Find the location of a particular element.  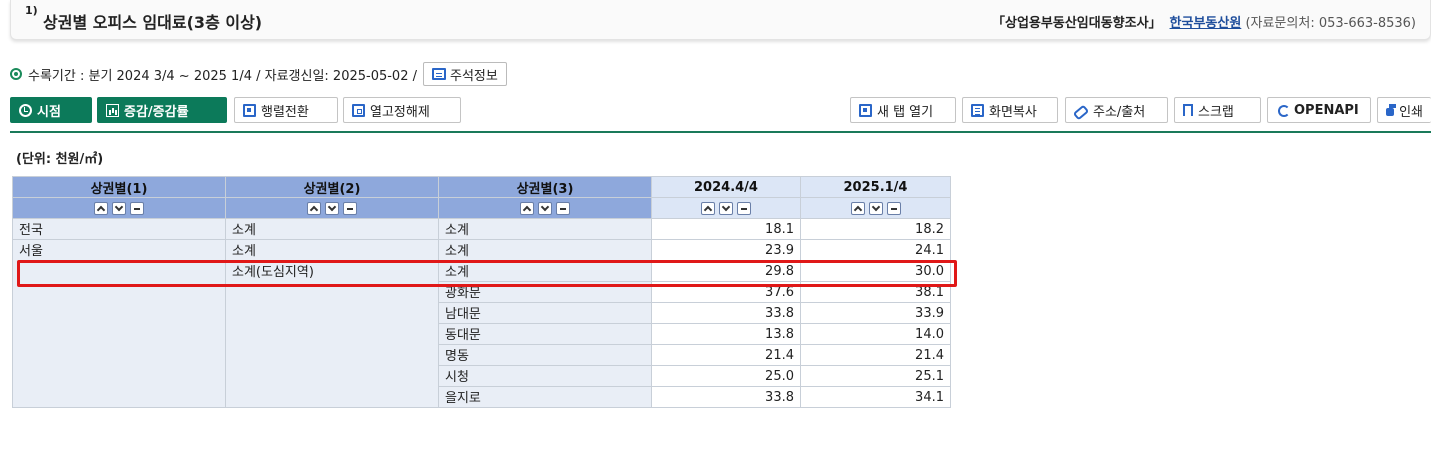

source-contact: (자료문의처: 053-663-8536) is located at coordinates (1328, 23).